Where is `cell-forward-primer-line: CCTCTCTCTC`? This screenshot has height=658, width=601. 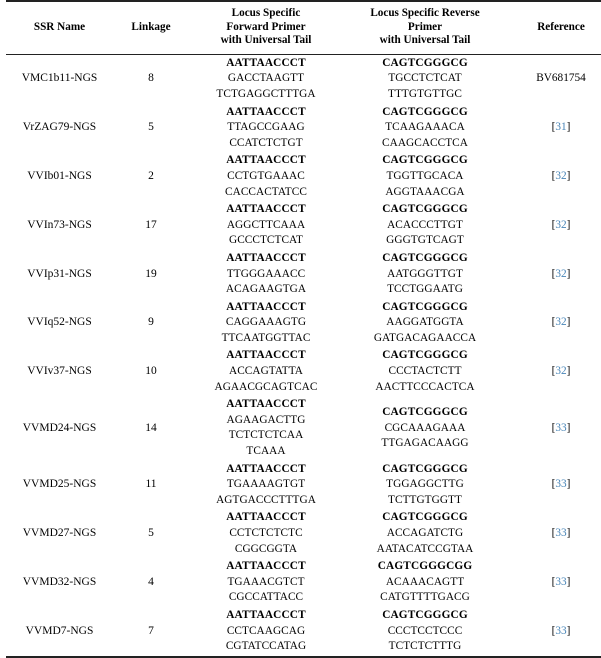
cell-forward-primer-line: CCTCTCTCTC is located at coordinates (266, 533).